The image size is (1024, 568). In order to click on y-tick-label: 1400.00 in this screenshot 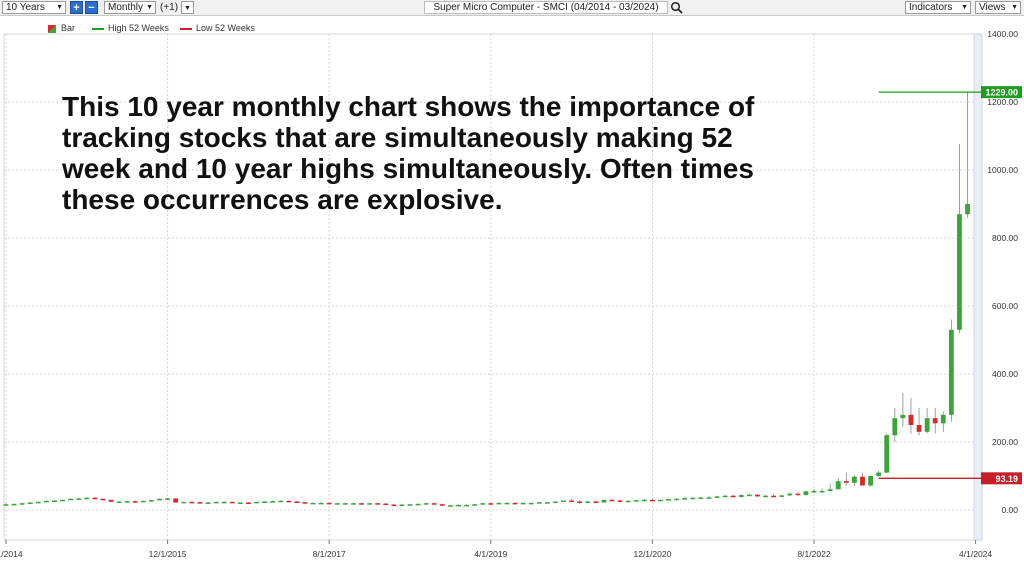, I will do `click(1002, 34)`.